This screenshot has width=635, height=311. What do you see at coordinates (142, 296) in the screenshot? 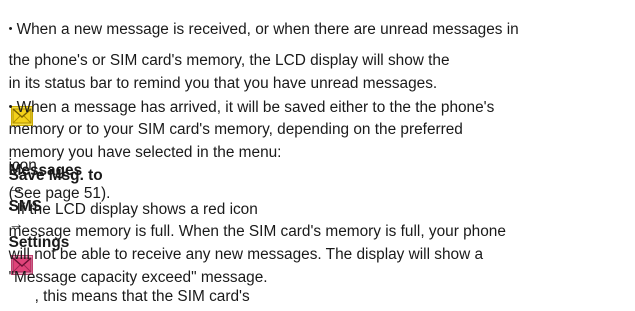
I see `text: , this means that the SIM card's` at bounding box center [142, 296].